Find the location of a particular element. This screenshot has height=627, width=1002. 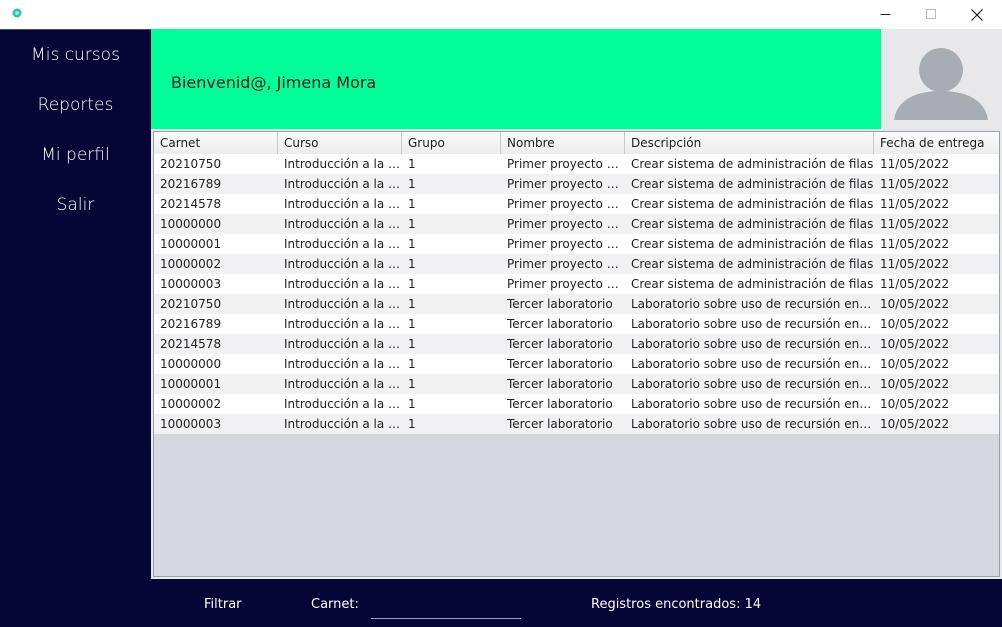

maximize-icon is located at coordinates (930, 14).